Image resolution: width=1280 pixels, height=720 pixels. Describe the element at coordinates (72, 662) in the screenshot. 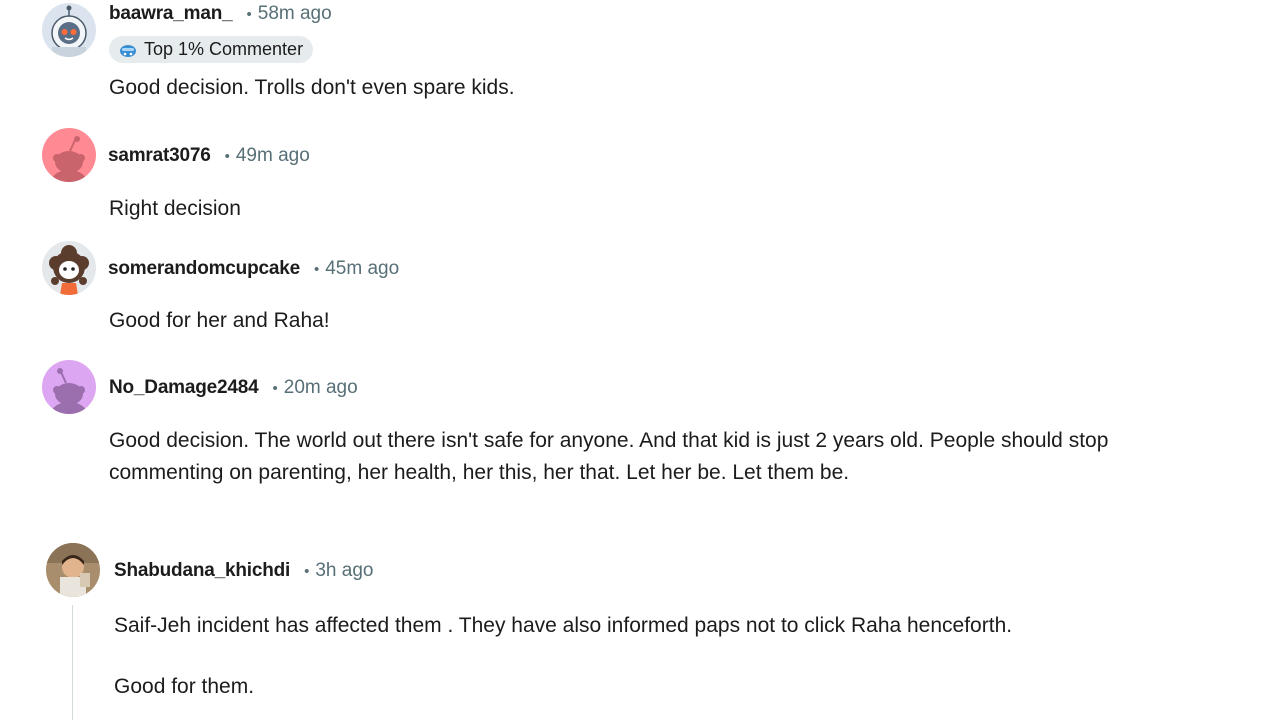

I see `thread-line` at that location.